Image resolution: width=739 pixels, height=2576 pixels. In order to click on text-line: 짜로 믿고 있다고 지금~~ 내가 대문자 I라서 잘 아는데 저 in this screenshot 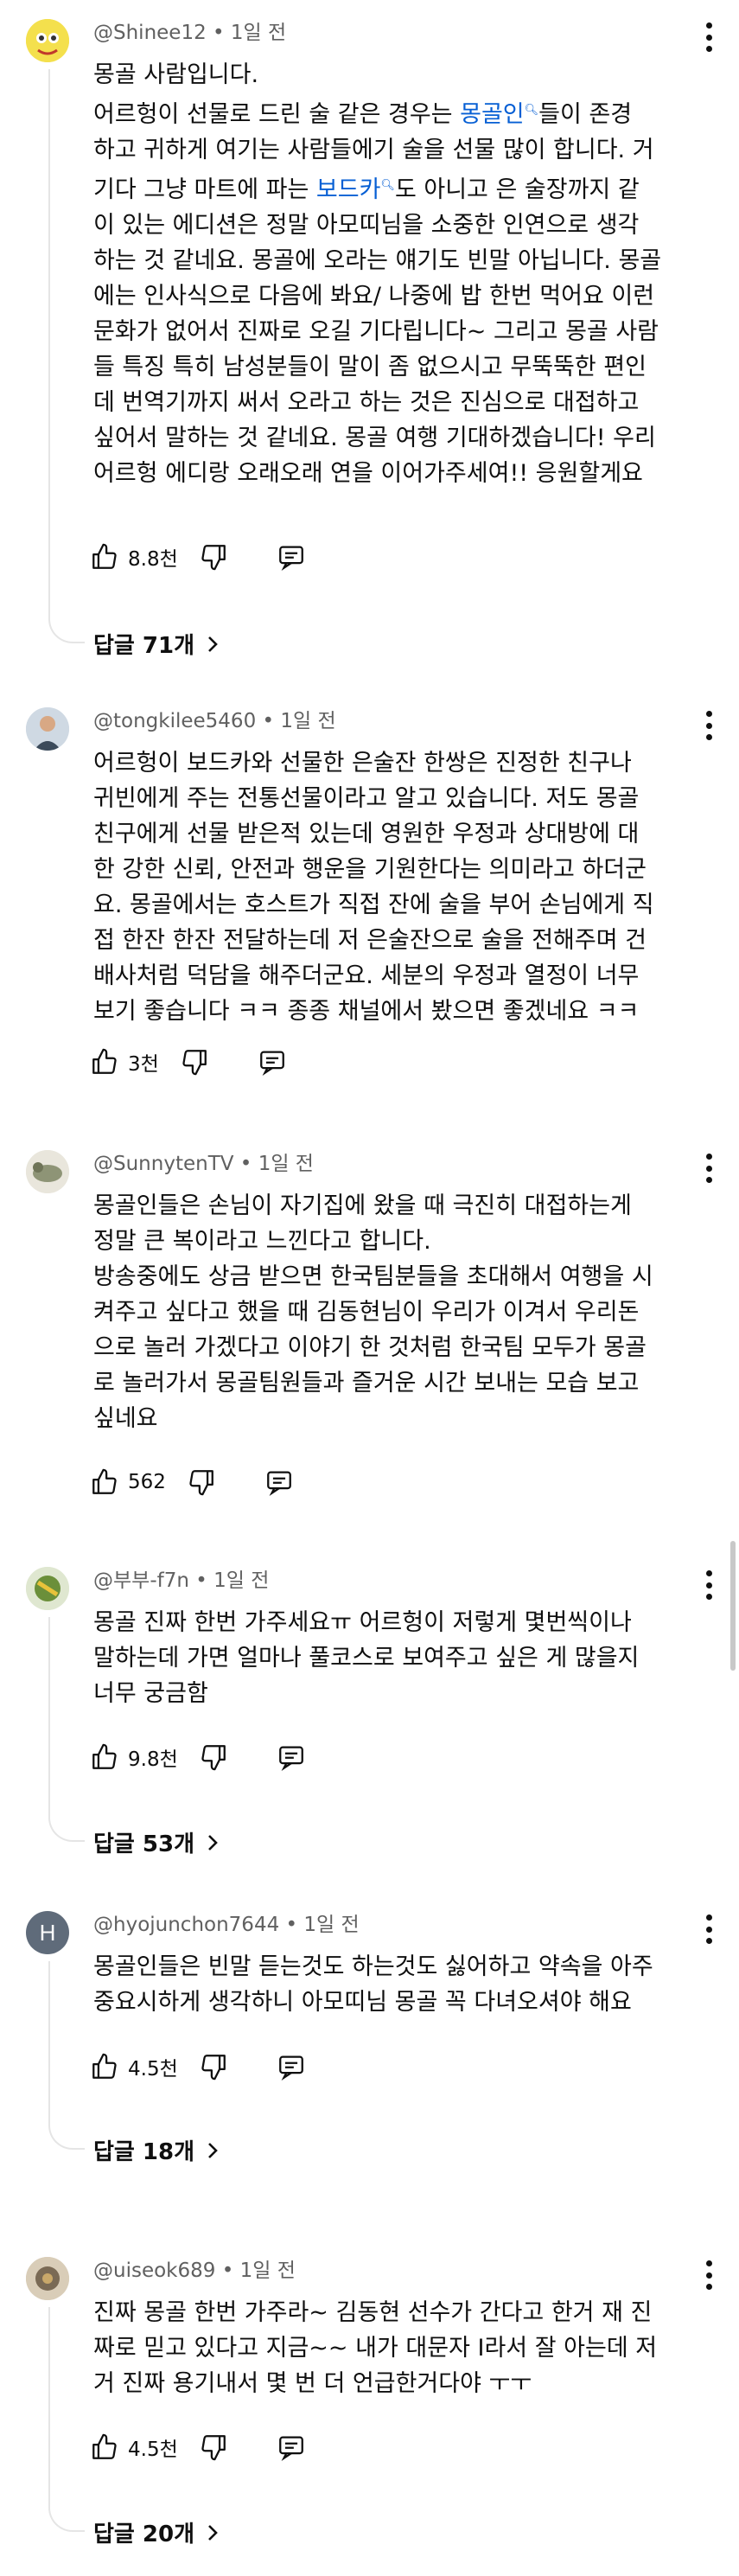, I will do `click(375, 2349)`.